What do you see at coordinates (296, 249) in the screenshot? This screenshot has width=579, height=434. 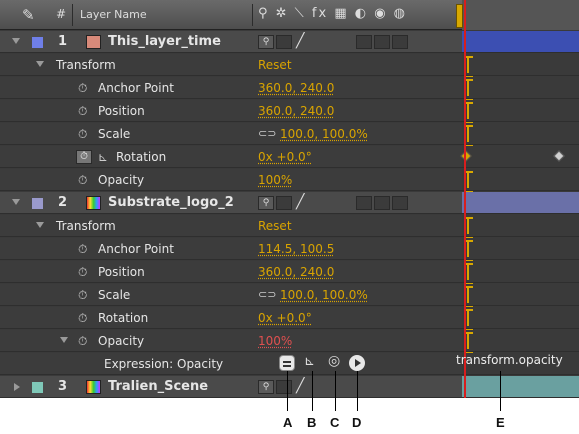 I see `property-value: 114.5, 100.5` at bounding box center [296, 249].